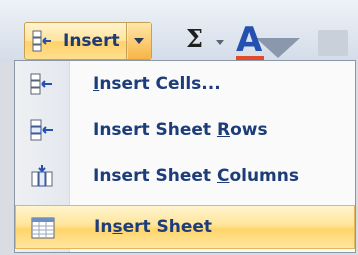 This screenshot has width=358, height=255. I want to click on sort-filter-button: A, so click(265, 41).